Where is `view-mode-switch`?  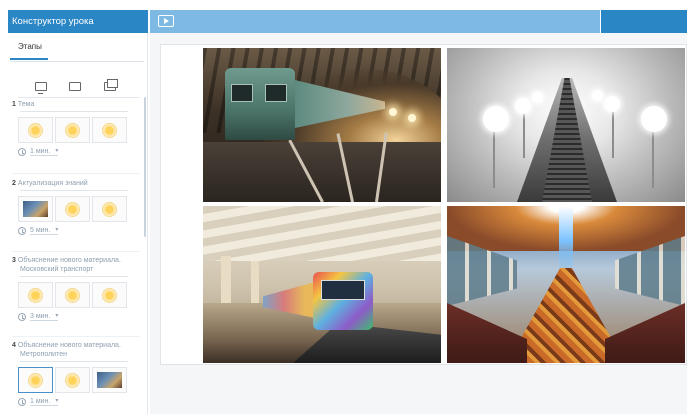 view-mode-switch is located at coordinates (78, 86).